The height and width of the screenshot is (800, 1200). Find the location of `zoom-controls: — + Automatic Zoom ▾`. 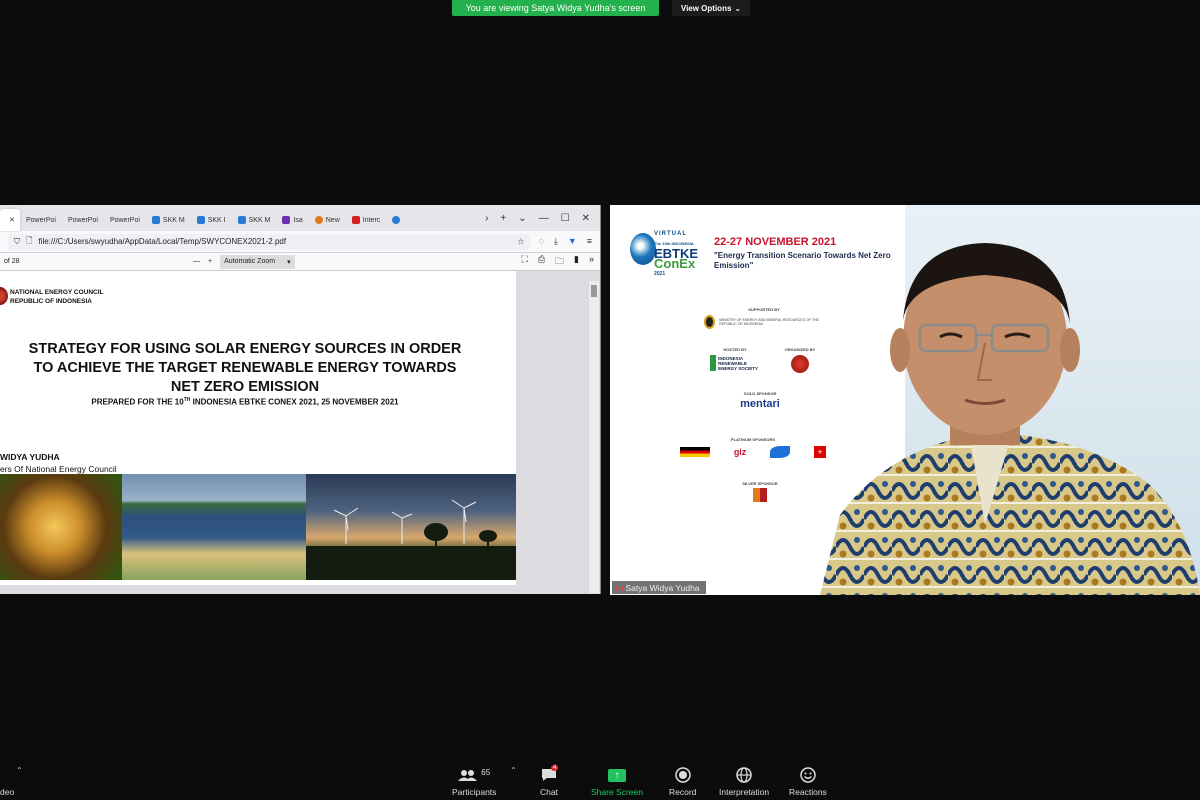

zoom-controls: — + Automatic Zoom ▾ is located at coordinates (244, 261).